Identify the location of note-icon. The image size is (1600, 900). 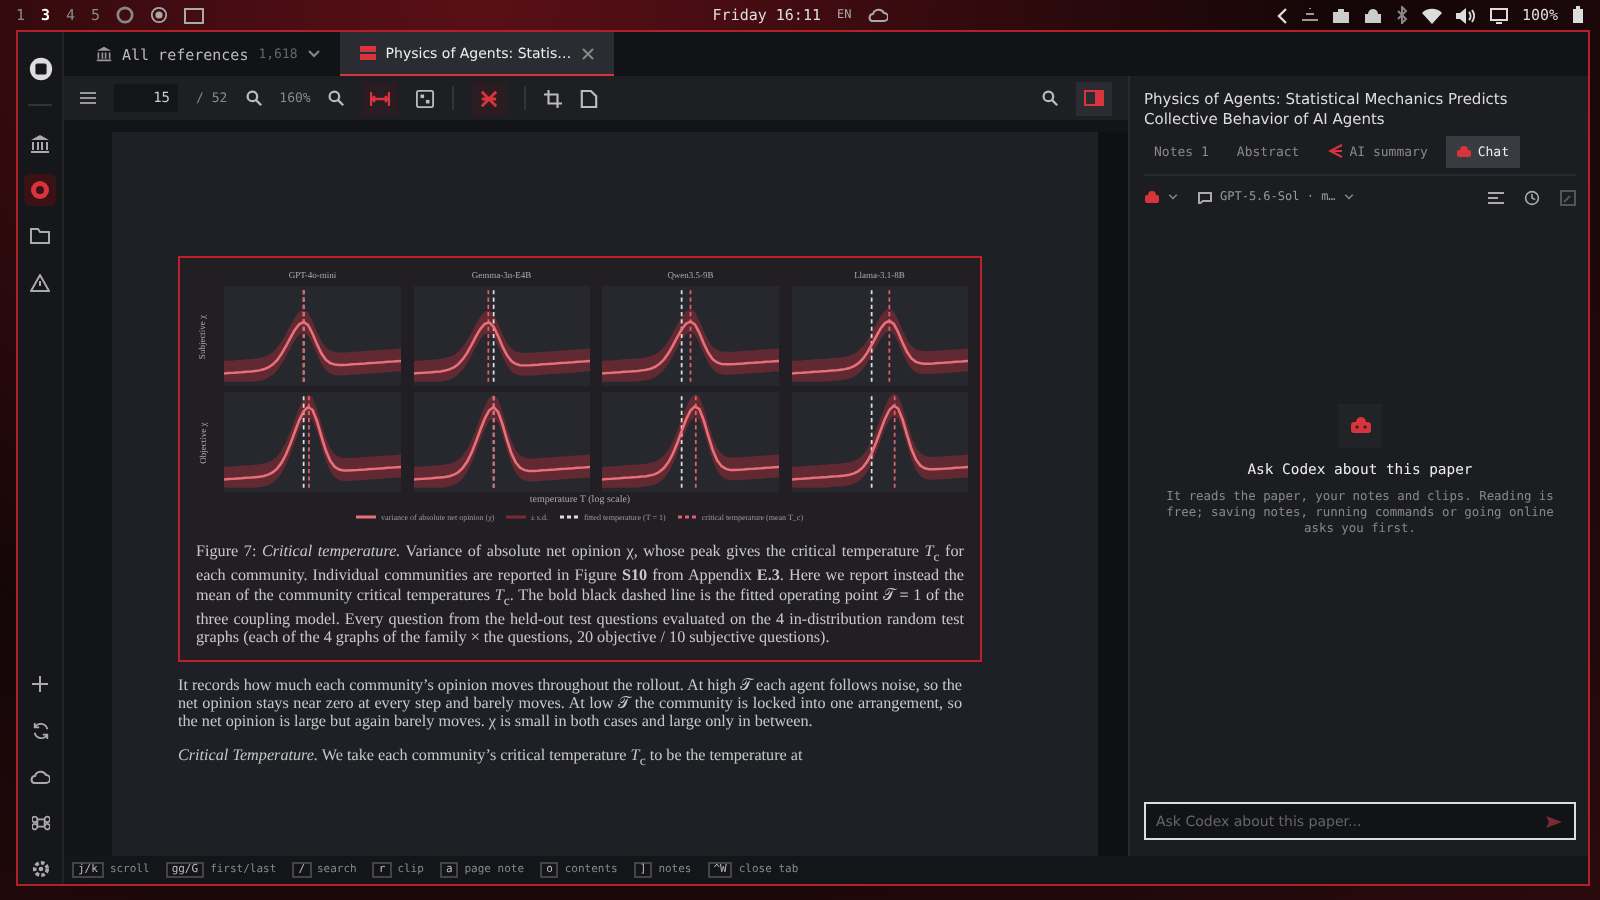
(589, 98).